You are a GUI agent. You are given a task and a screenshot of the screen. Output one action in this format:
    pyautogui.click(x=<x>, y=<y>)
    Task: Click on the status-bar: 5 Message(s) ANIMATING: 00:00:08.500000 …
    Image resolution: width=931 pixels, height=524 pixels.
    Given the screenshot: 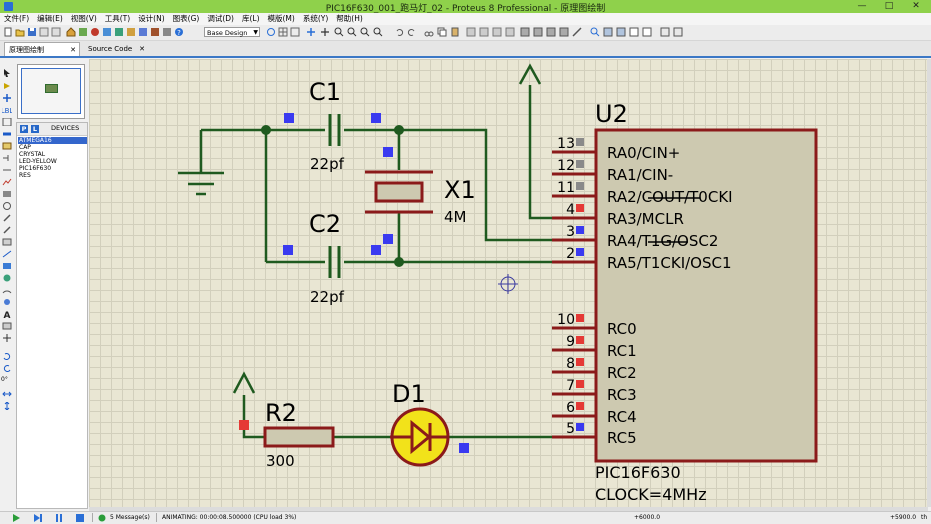 What is the action you would take?
    pyautogui.click(x=465, y=517)
    